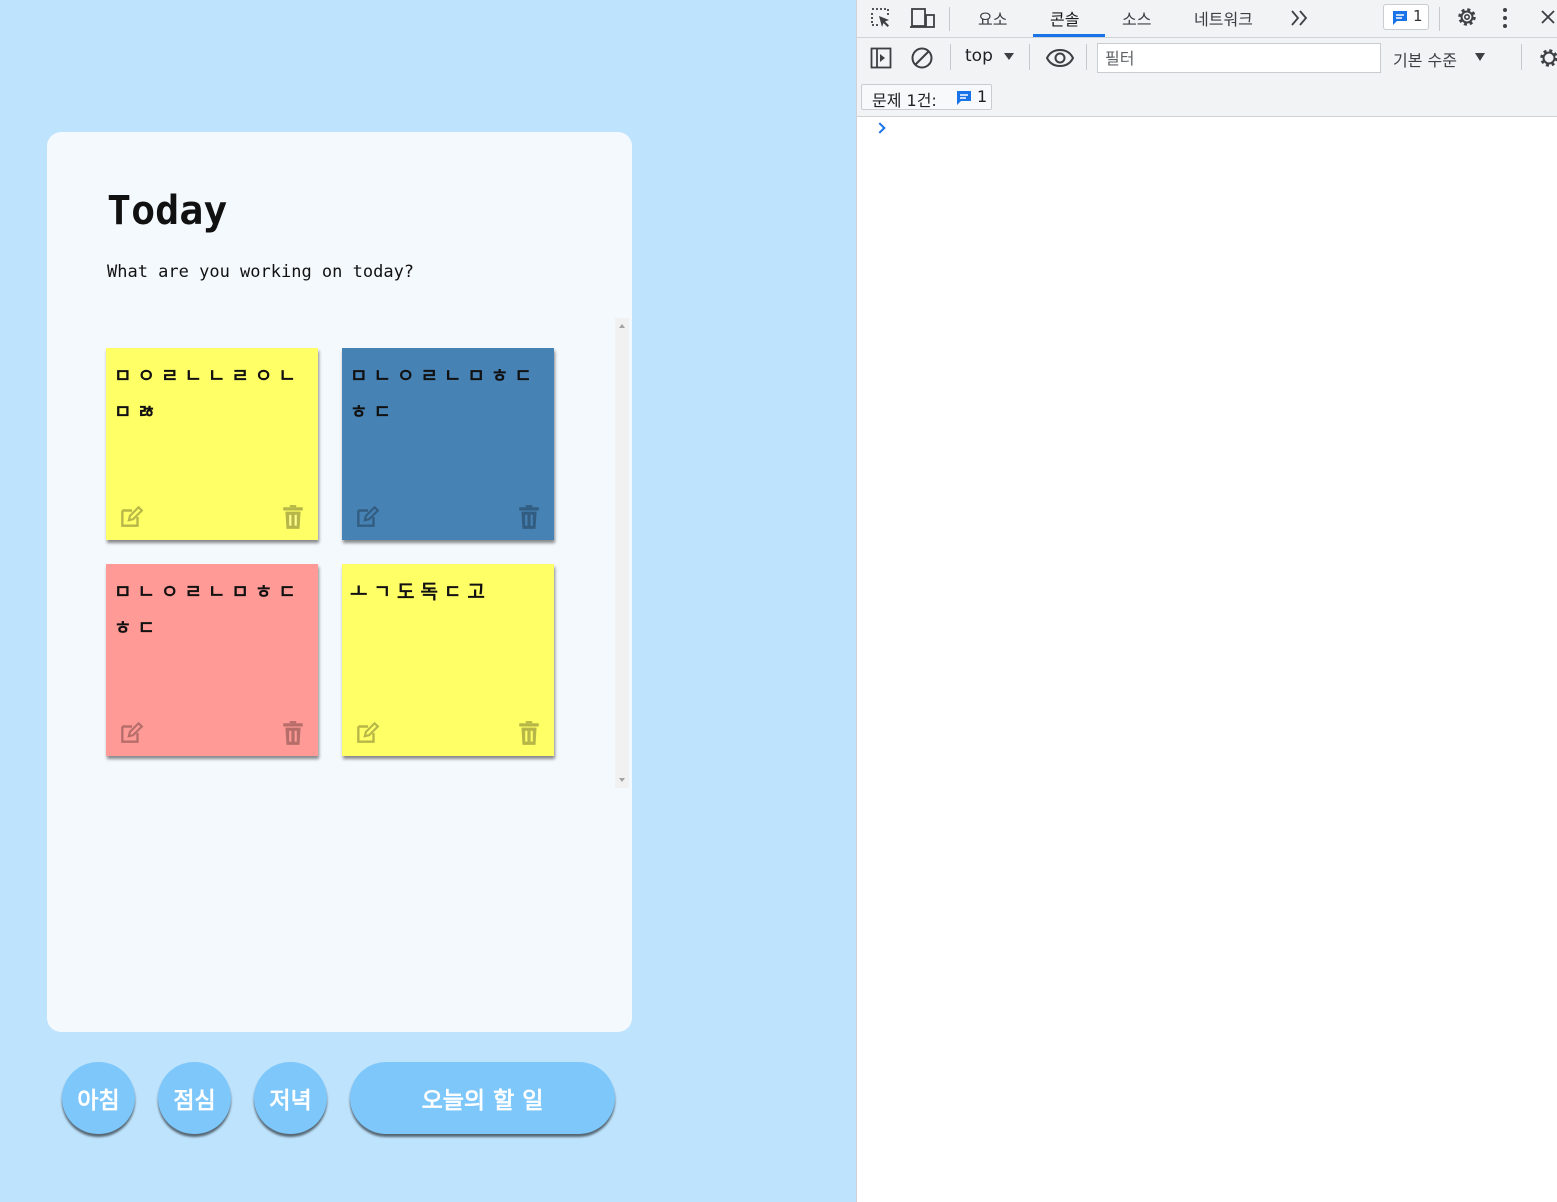  I want to click on more-tabs-icon, so click(1300, 18).